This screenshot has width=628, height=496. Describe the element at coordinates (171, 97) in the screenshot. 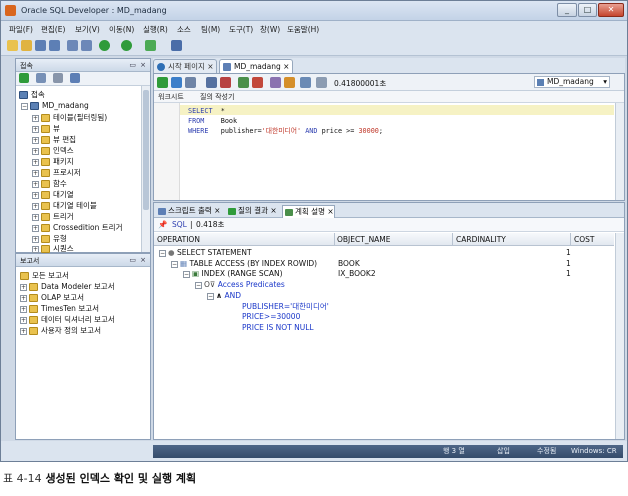

I see `tab-worksheet-view: 워크시트` at that location.